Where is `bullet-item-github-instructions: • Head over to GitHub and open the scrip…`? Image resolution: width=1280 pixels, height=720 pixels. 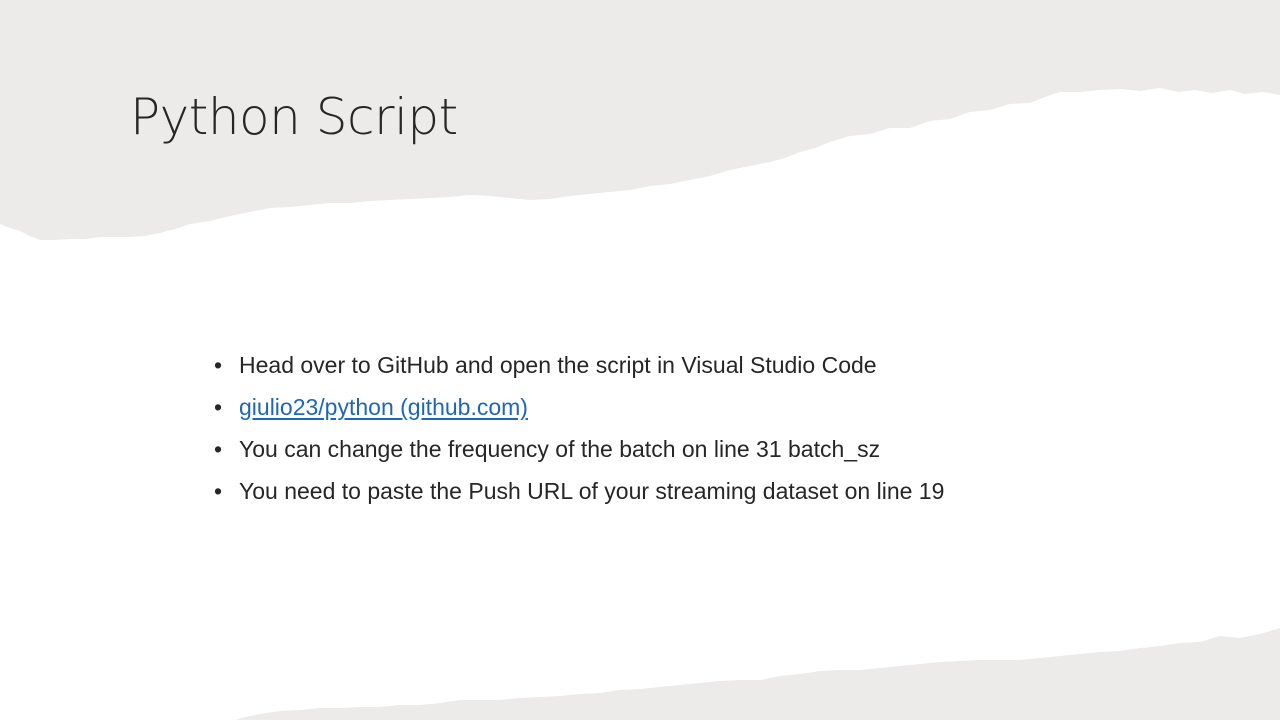 bullet-item-github-instructions: • Head over to GitHub and open the scrip… is located at coordinates (579, 367).